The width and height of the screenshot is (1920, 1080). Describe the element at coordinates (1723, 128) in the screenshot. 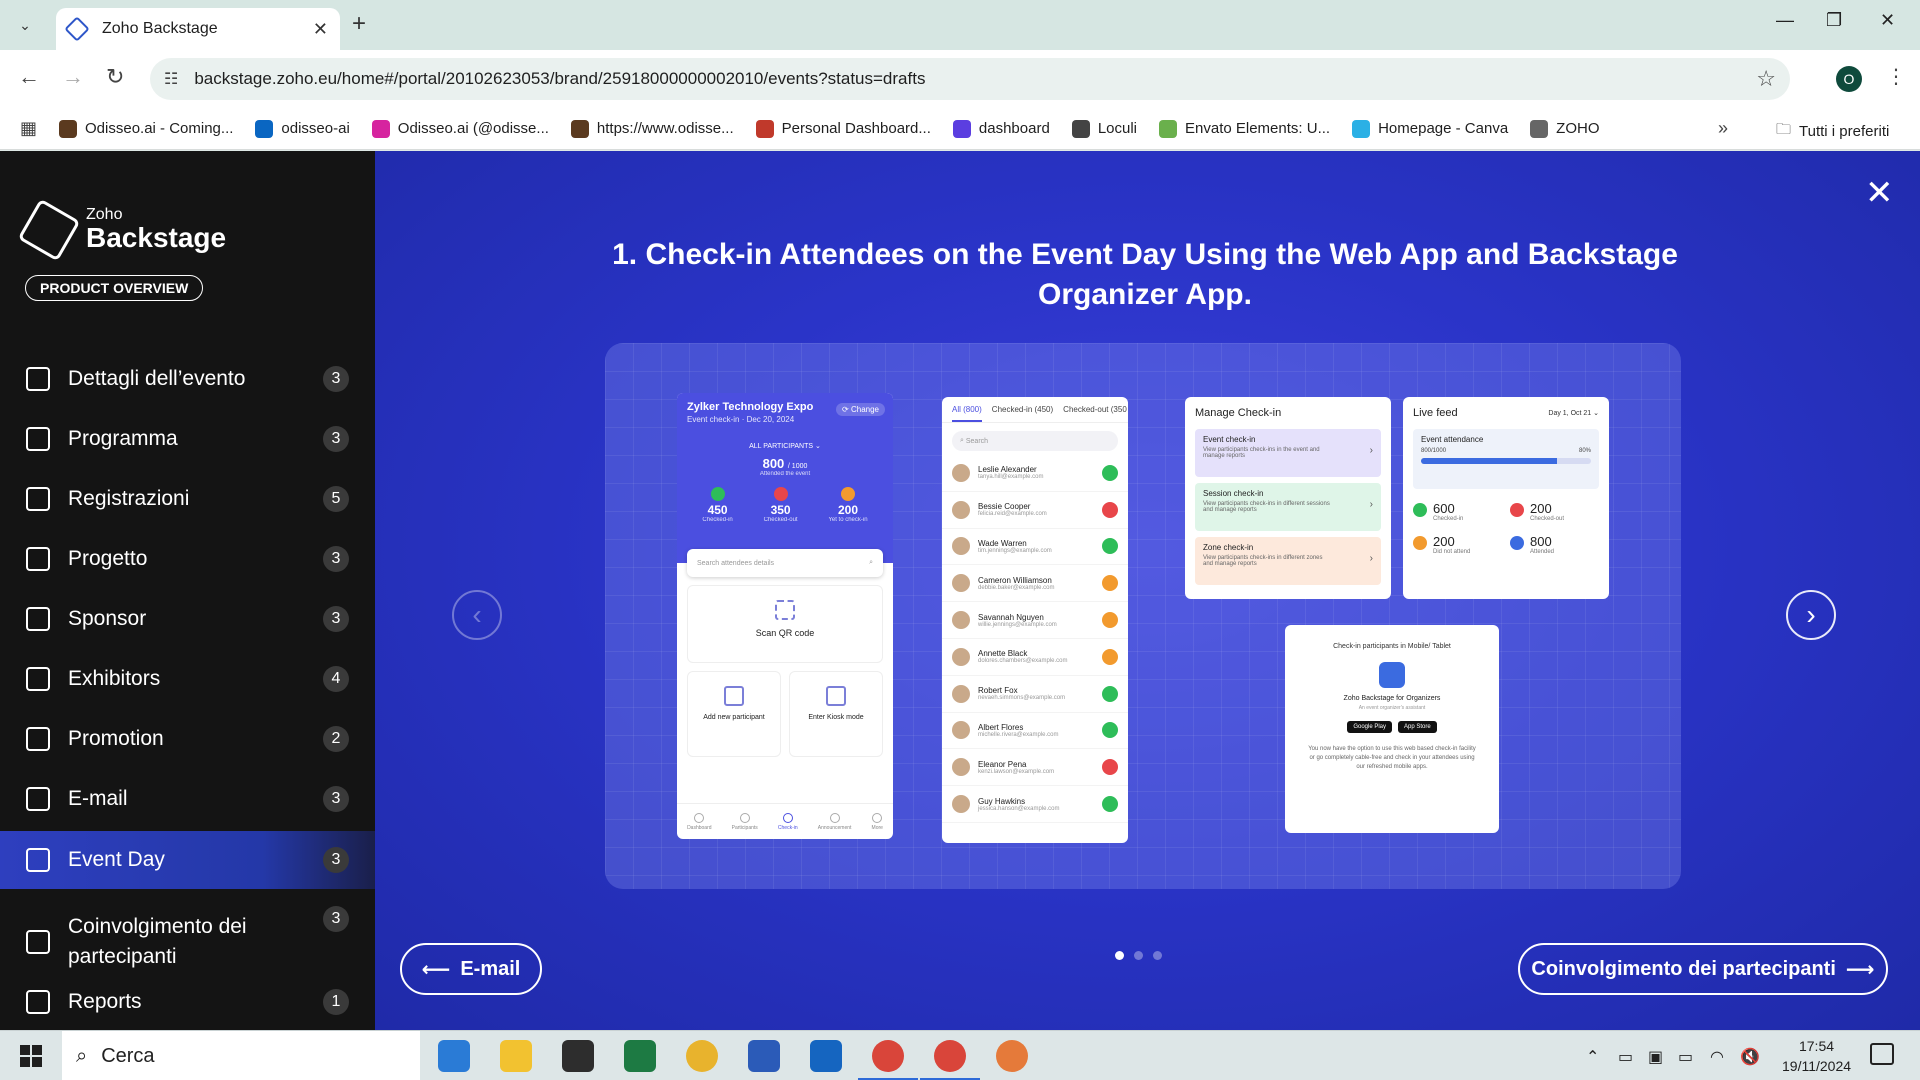

I see `more-bookmarks-icon: »` at that location.